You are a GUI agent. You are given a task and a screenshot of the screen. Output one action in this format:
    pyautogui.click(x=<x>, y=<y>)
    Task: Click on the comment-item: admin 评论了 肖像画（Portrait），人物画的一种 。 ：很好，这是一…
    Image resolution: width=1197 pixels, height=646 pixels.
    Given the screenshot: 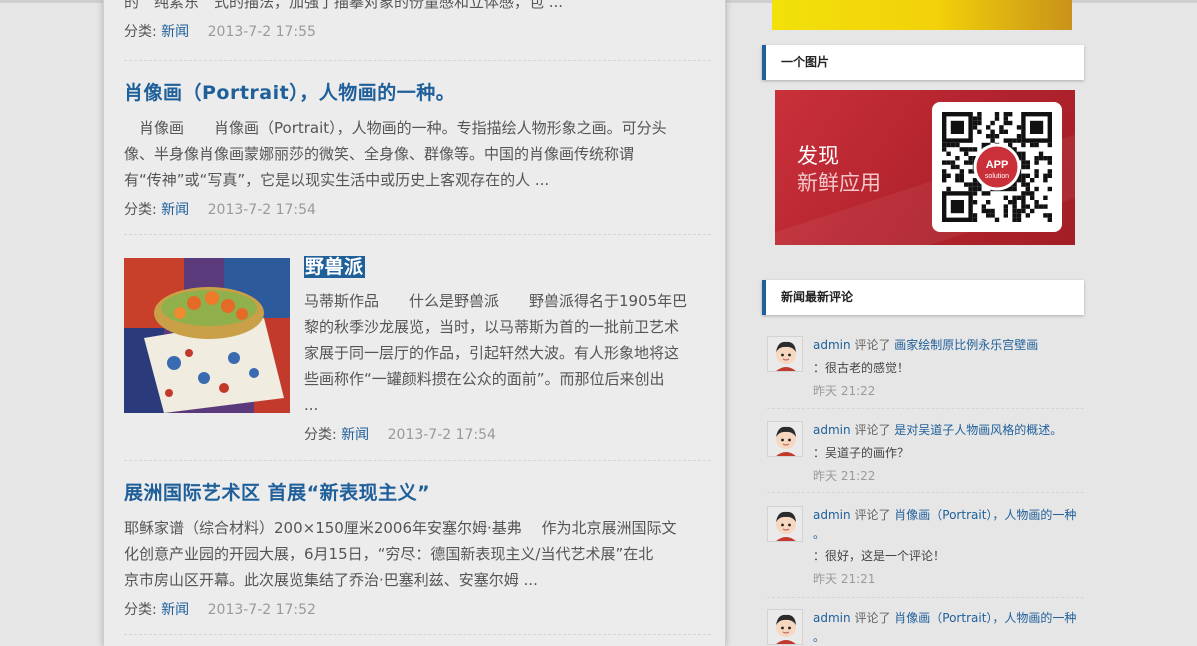 What is the action you would take?
    pyautogui.click(x=925, y=549)
    